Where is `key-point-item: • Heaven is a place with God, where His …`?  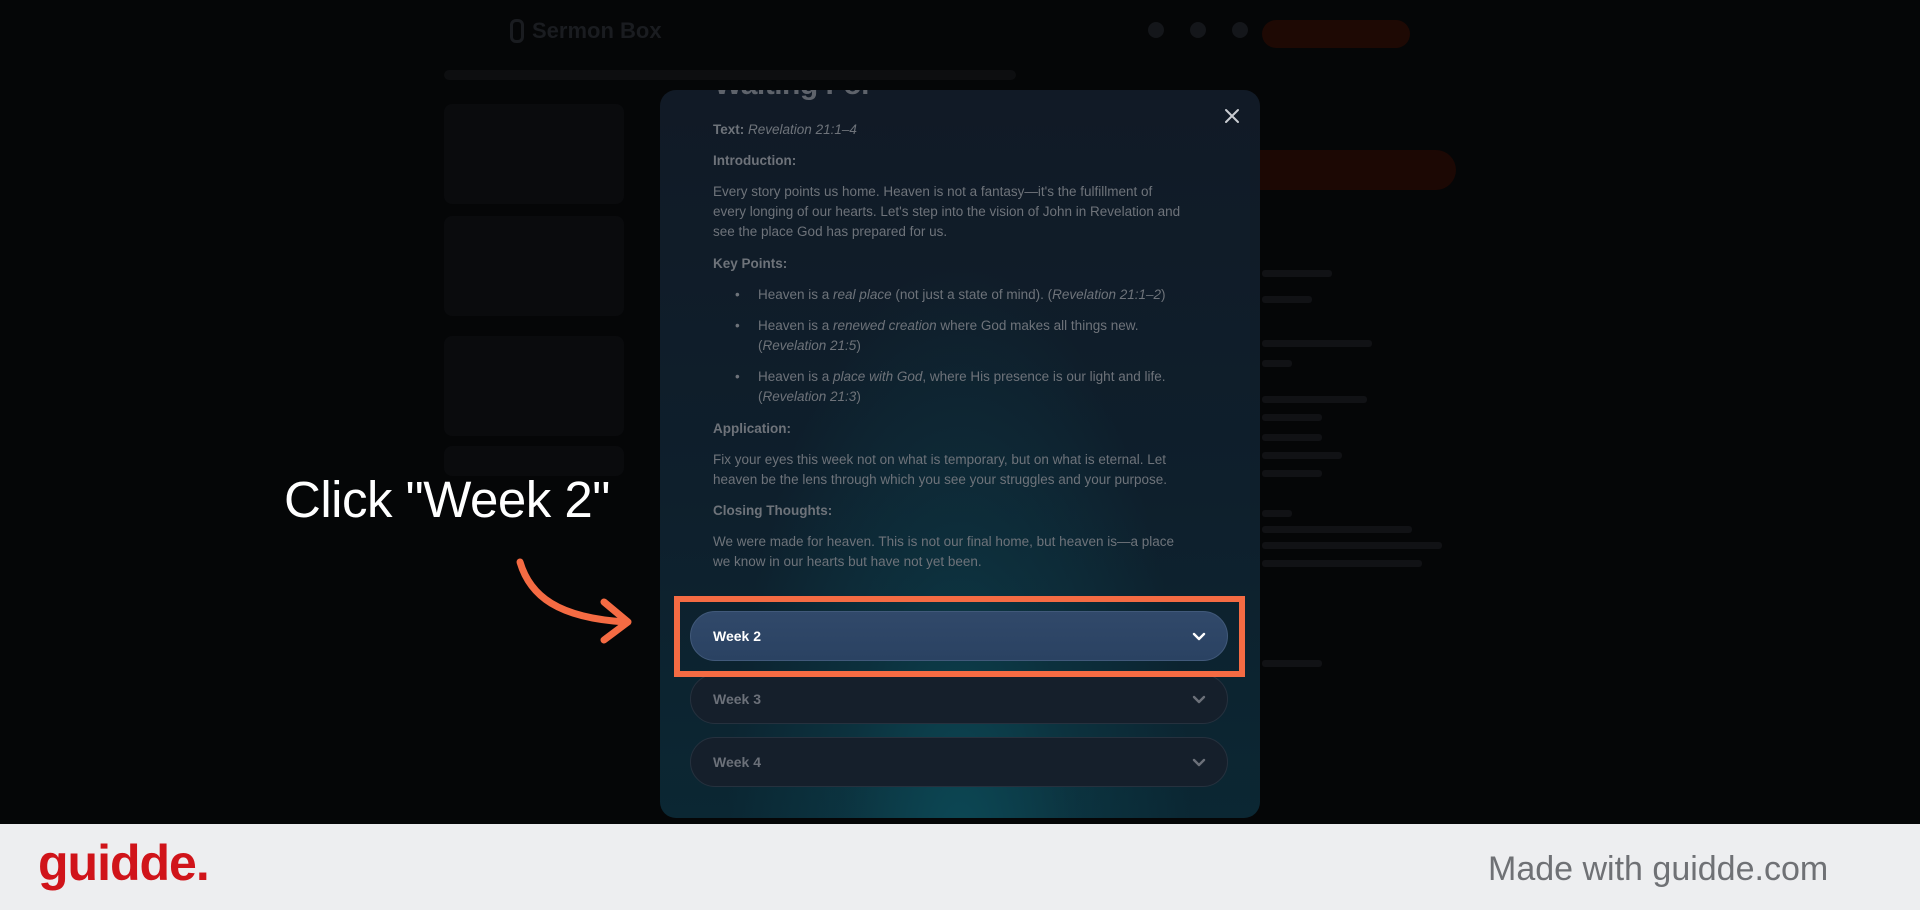
key-point-item: • Heaven is a place with God, where His … is located at coordinates (955, 387).